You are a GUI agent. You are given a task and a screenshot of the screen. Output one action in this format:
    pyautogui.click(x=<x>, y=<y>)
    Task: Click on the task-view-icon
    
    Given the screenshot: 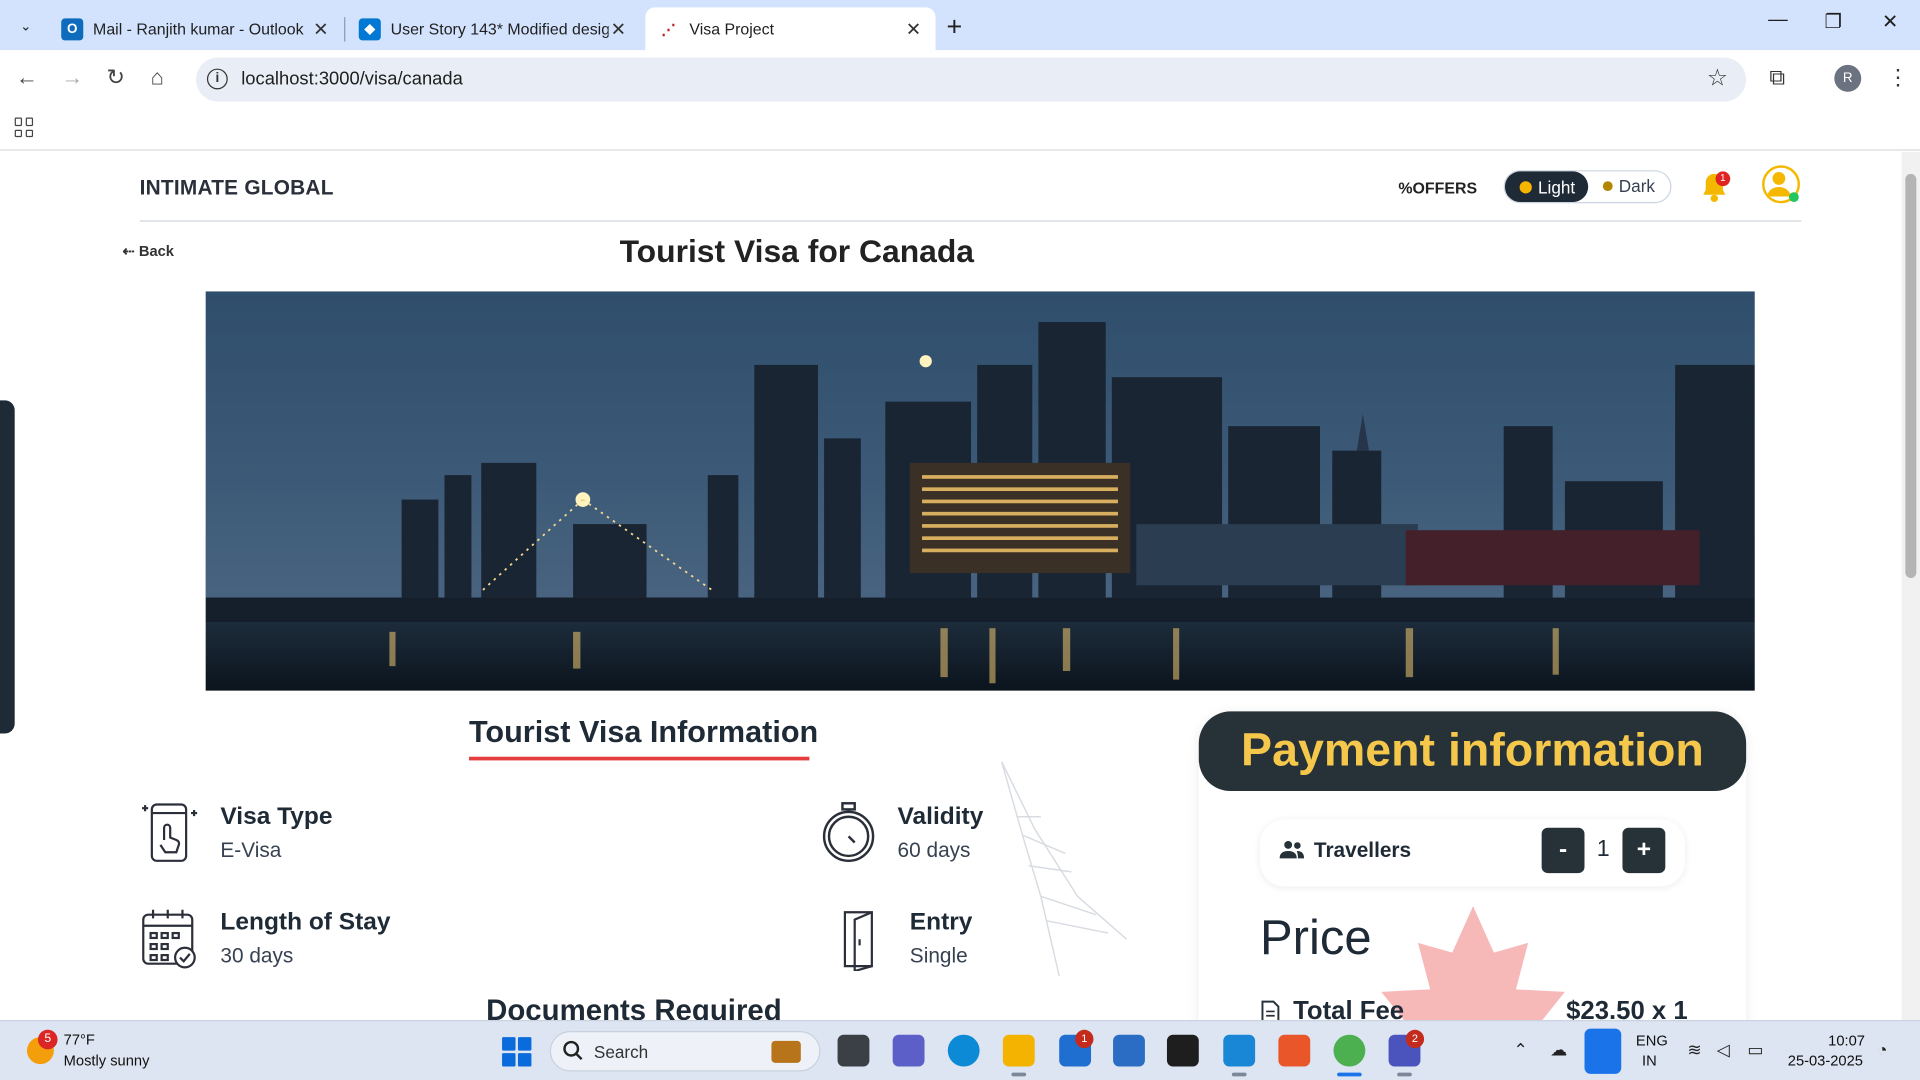 What is the action you would take?
    pyautogui.click(x=853, y=1050)
    